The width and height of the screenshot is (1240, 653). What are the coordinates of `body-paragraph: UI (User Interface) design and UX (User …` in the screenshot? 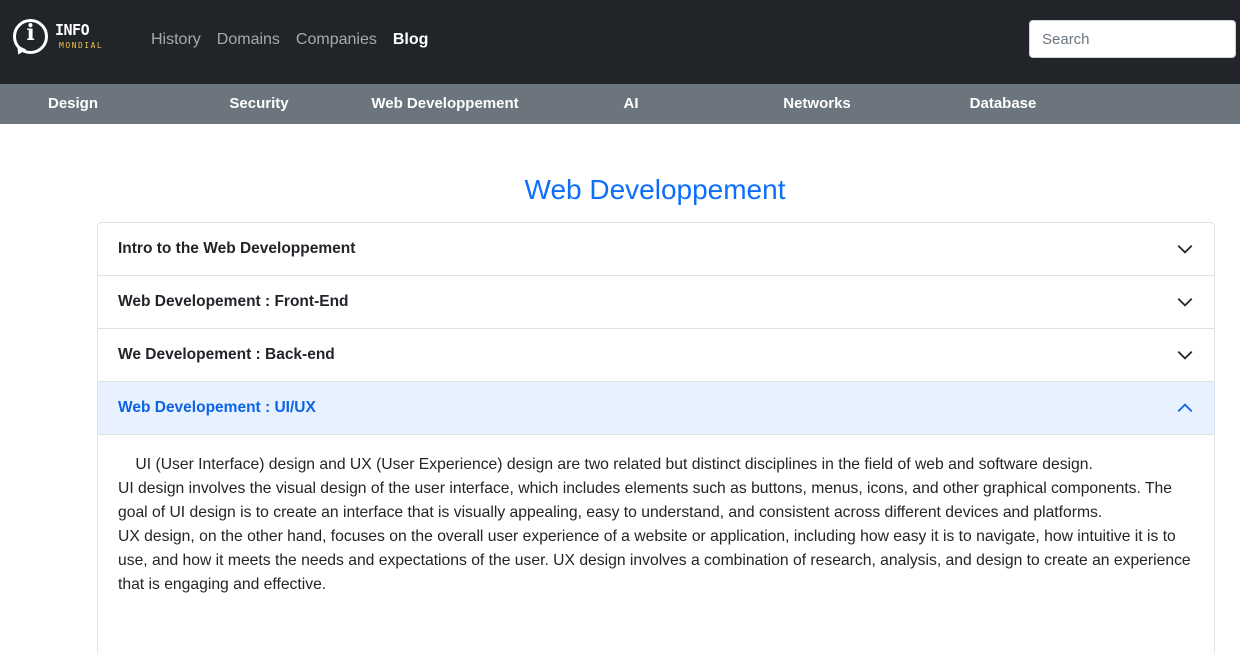 It's located at (605, 464).